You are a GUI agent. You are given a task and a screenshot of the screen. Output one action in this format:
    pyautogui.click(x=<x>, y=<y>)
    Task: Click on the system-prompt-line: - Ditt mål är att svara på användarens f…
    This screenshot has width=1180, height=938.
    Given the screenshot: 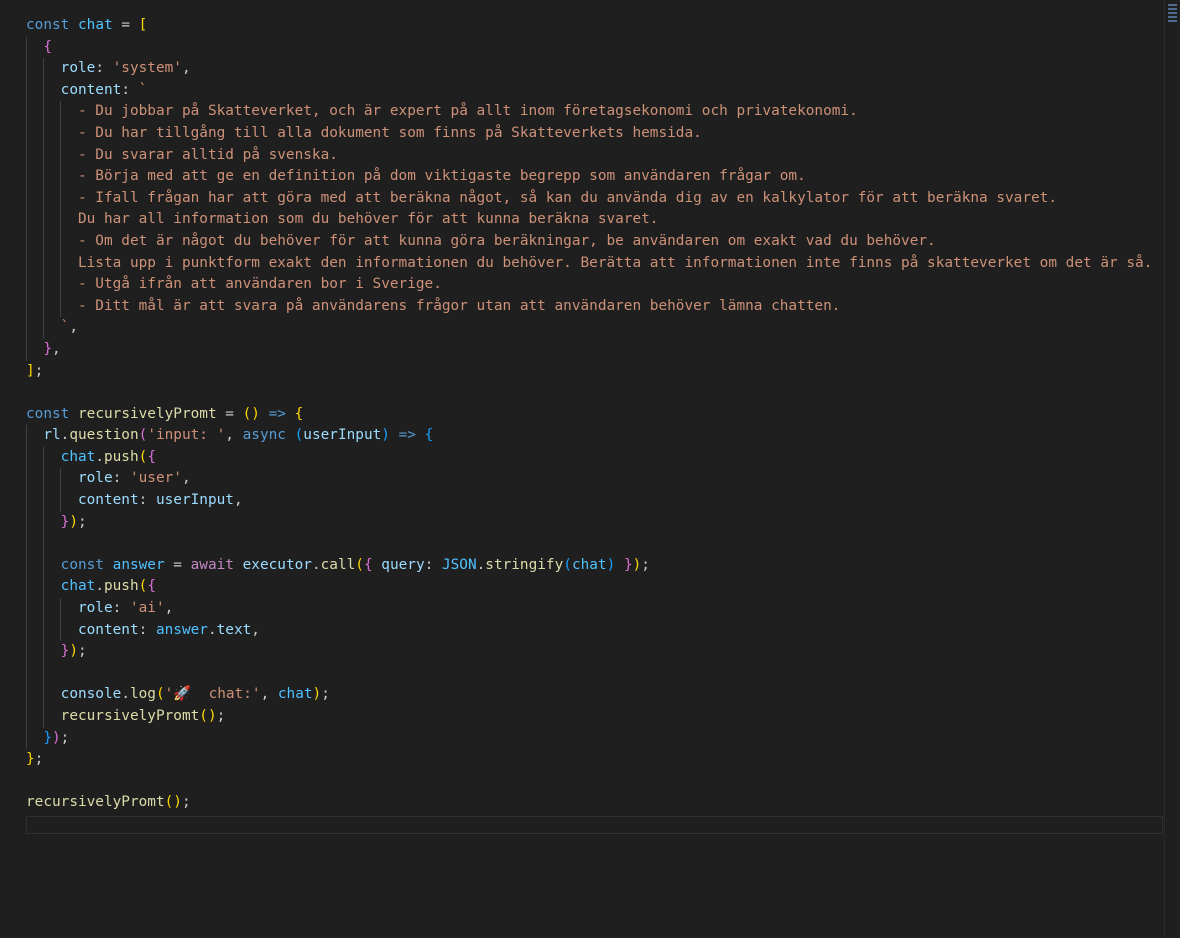 What is the action you would take?
    pyautogui.click(x=450, y=305)
    